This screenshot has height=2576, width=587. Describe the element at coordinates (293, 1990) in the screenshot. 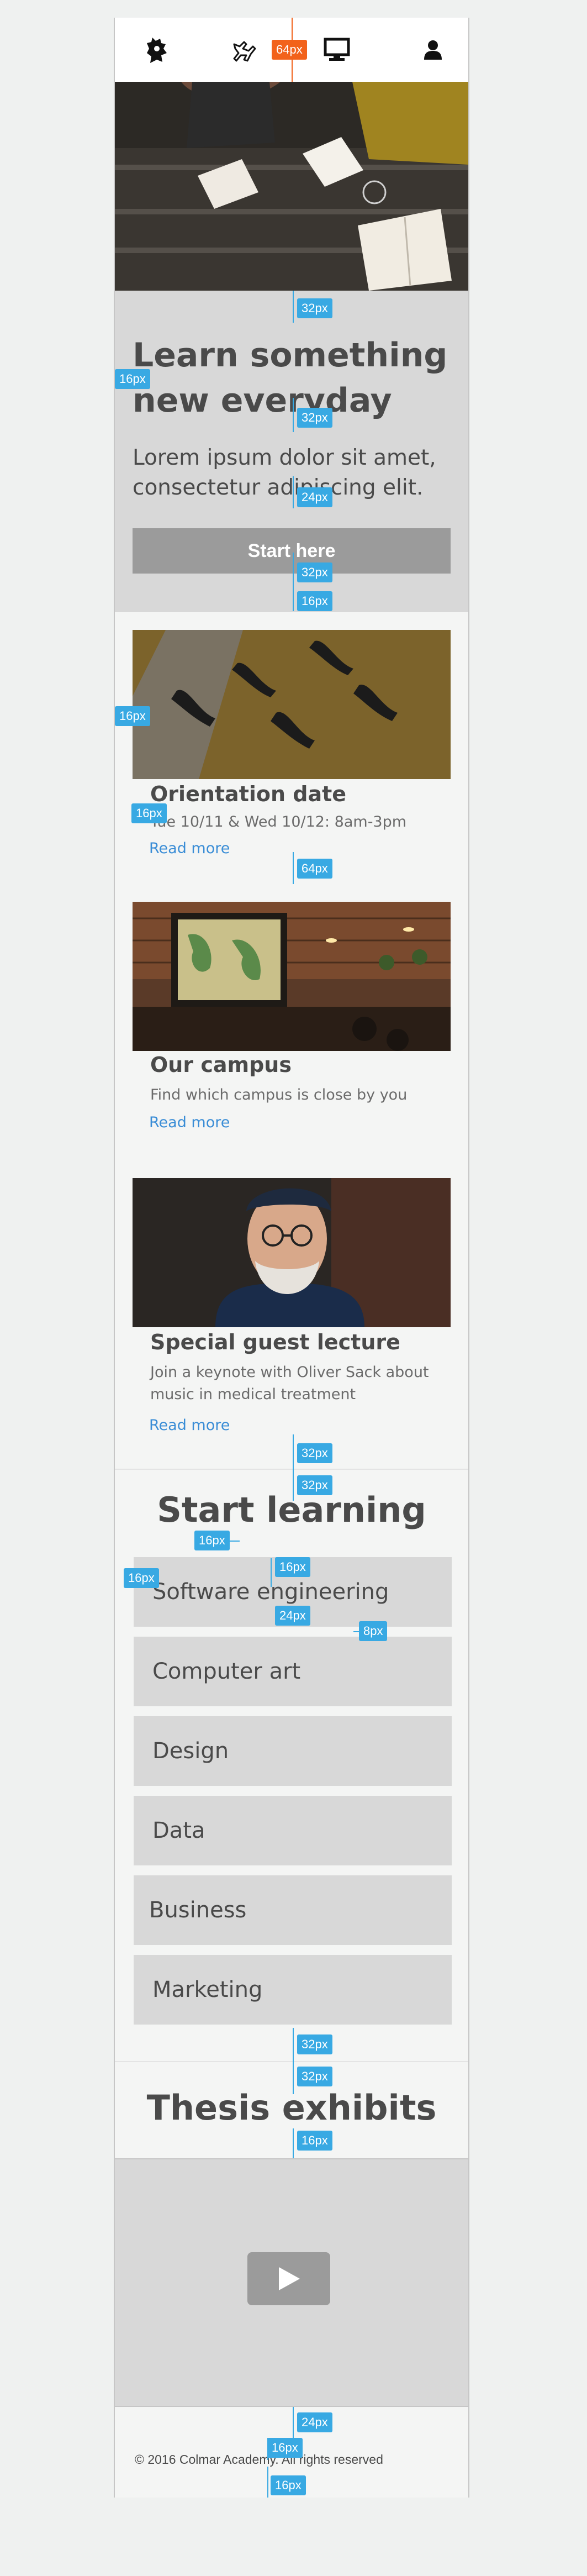

I see `course-marketing: Marketing` at that location.